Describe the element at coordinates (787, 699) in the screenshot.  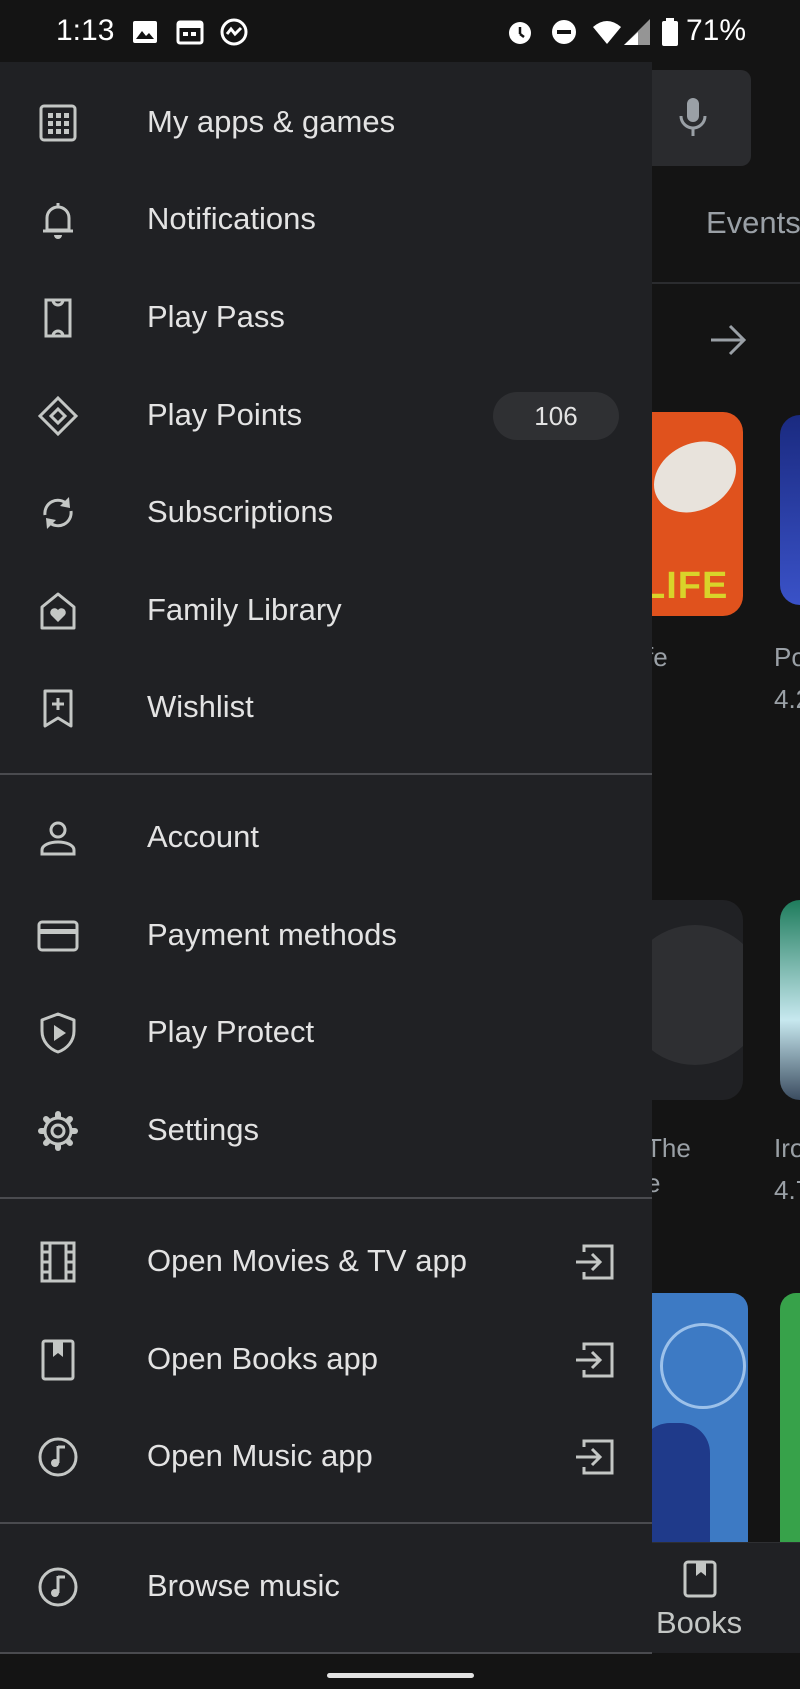
I see `app-card-rating: 4.2` at that location.